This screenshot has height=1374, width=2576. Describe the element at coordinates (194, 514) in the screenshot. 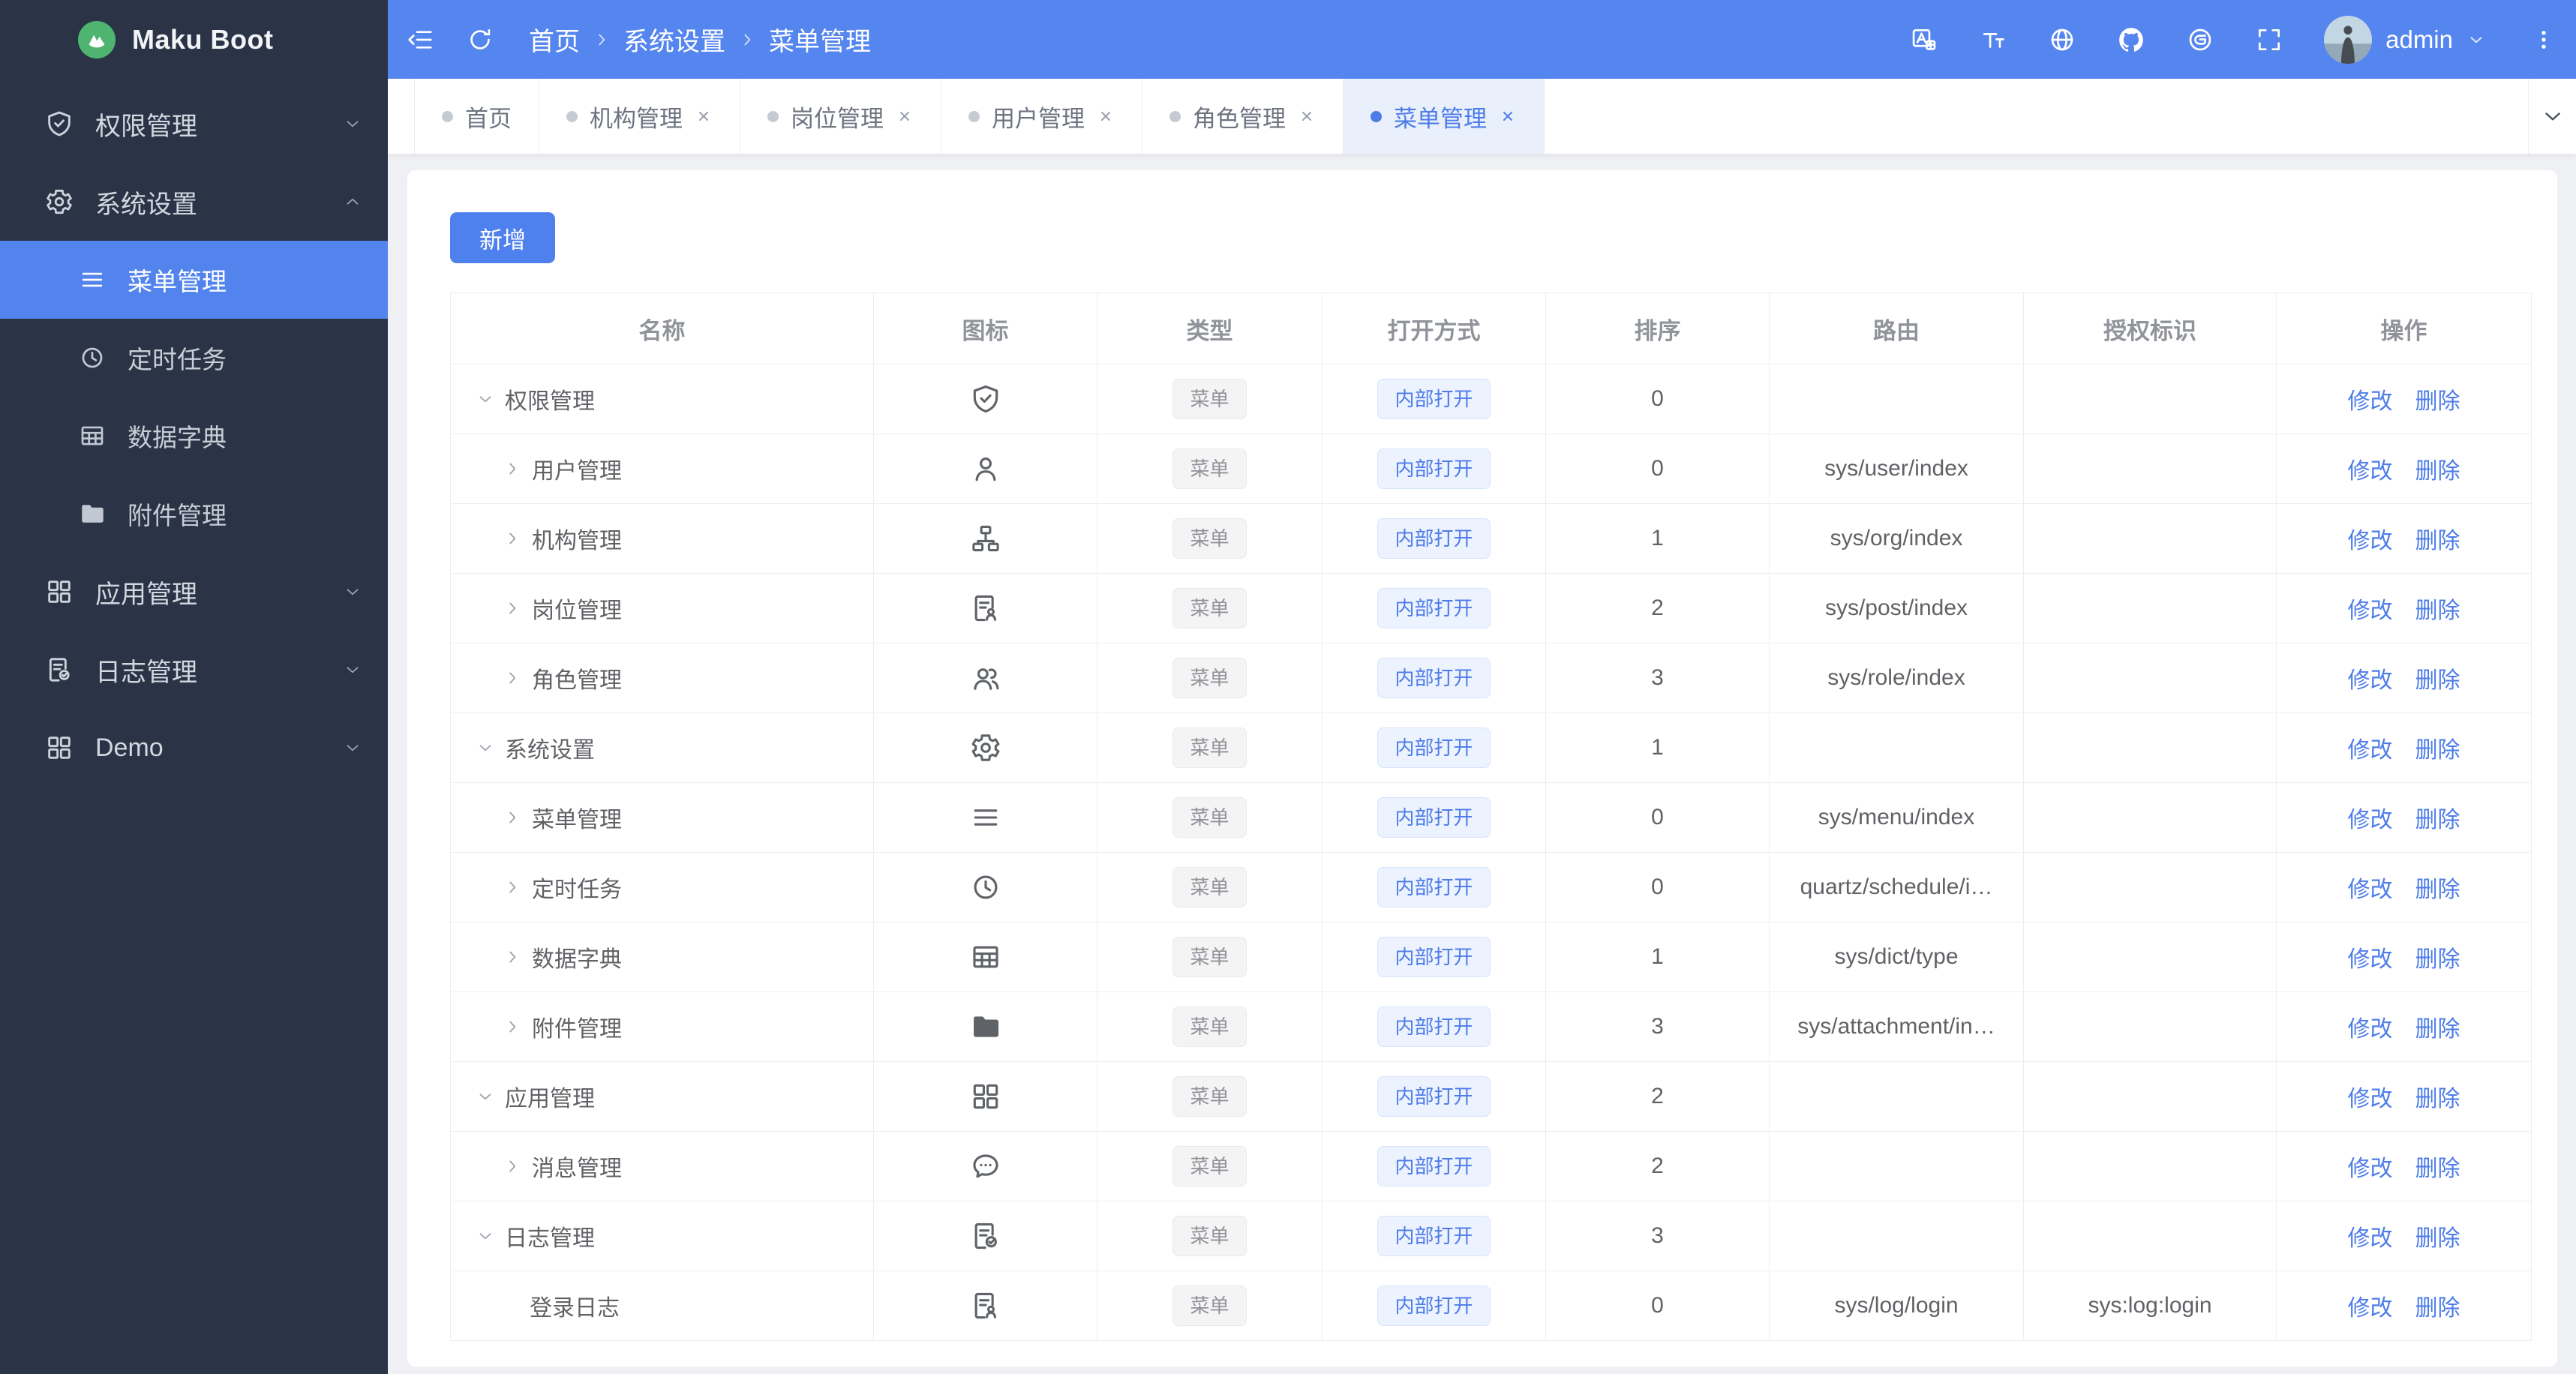

I see `sidebar-item-attachment-management: 附件管理` at that location.